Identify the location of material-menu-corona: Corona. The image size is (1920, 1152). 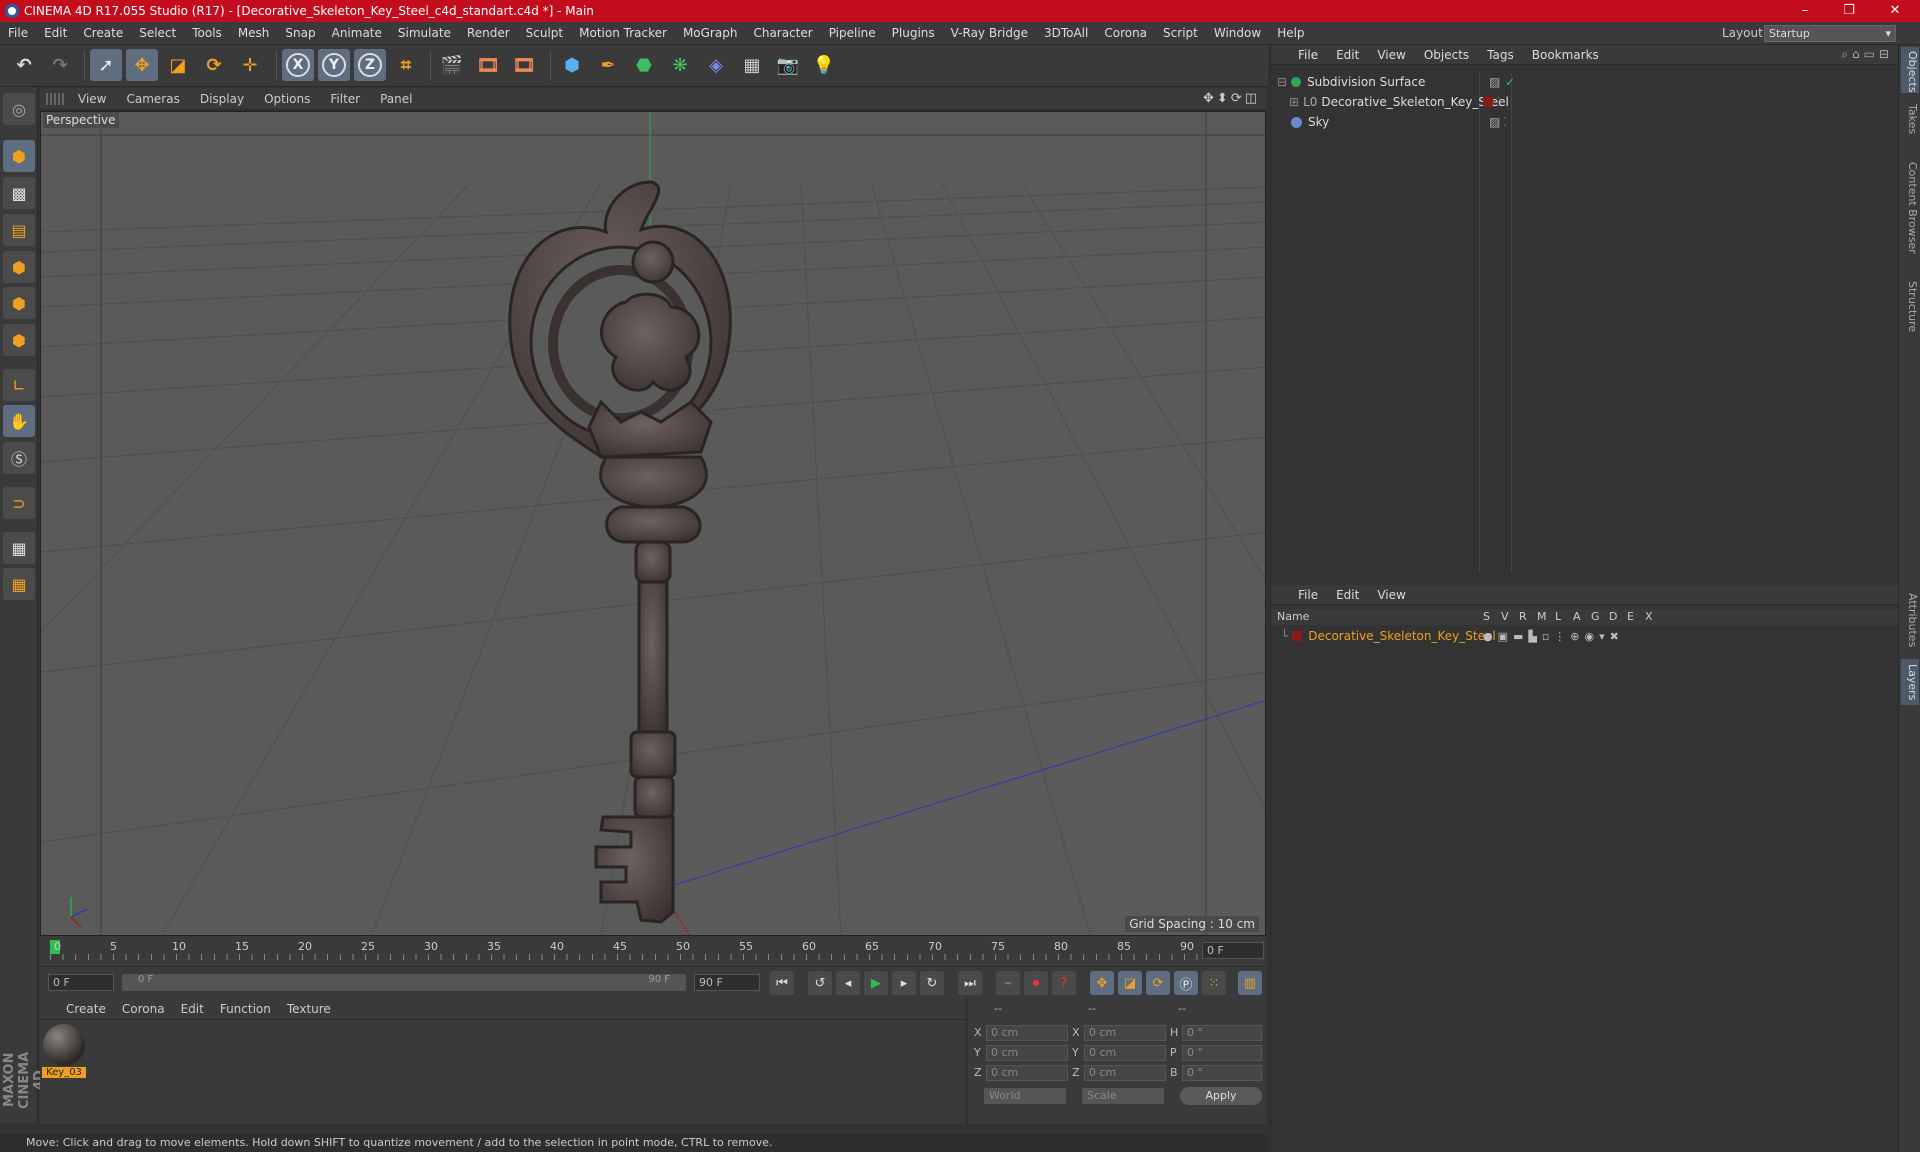
(143, 1009).